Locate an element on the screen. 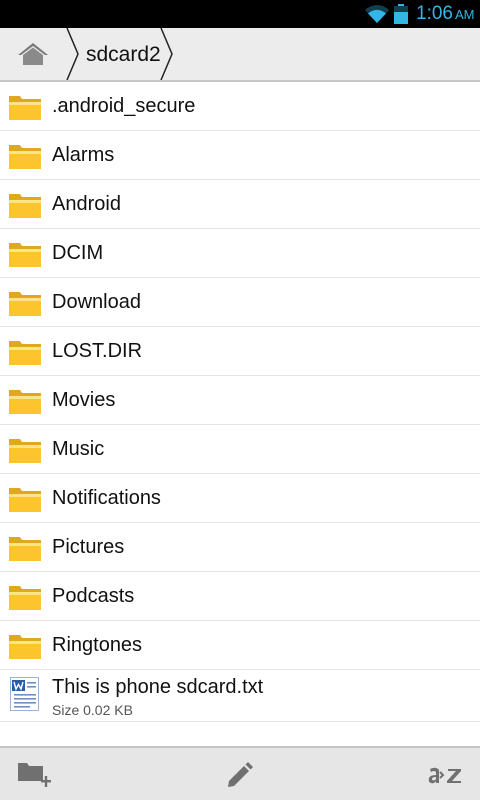 This screenshot has height=800, width=480. folder-name: Android is located at coordinates (86, 204).